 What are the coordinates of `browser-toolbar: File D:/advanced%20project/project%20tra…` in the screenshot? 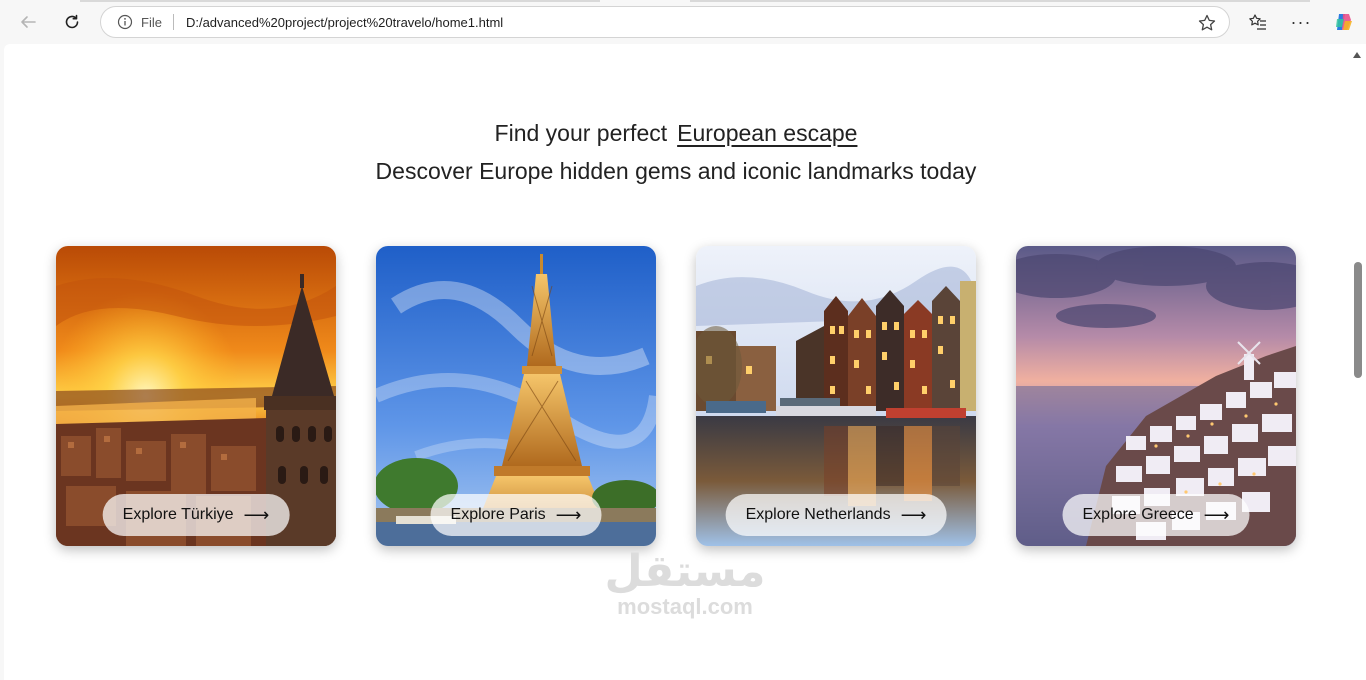 It's located at (683, 22).